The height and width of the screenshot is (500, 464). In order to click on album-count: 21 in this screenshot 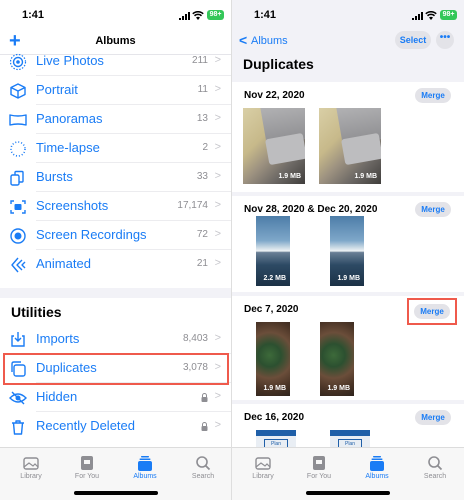, I will do `click(202, 263)`.